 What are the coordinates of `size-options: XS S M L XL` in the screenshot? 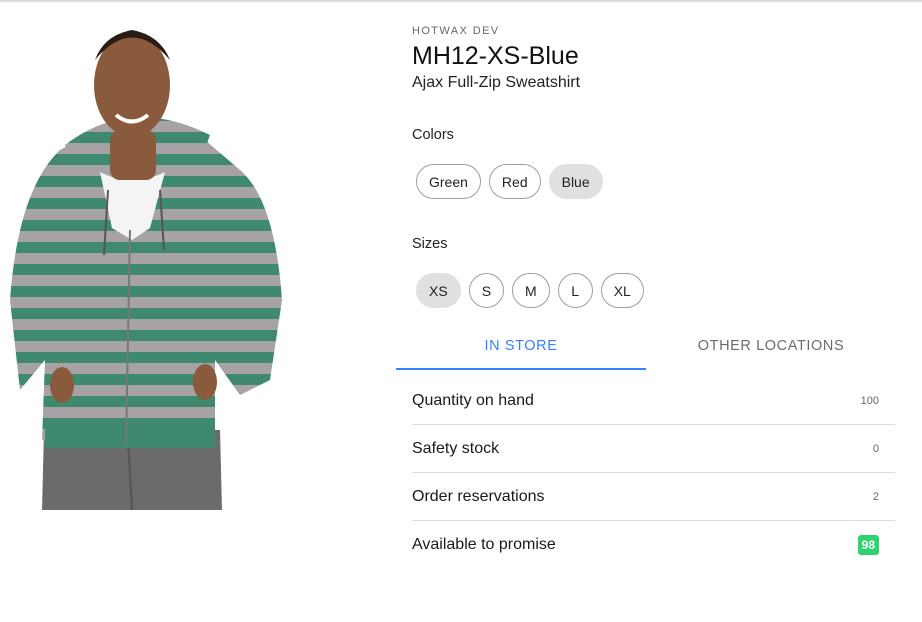 It's located at (530, 290).